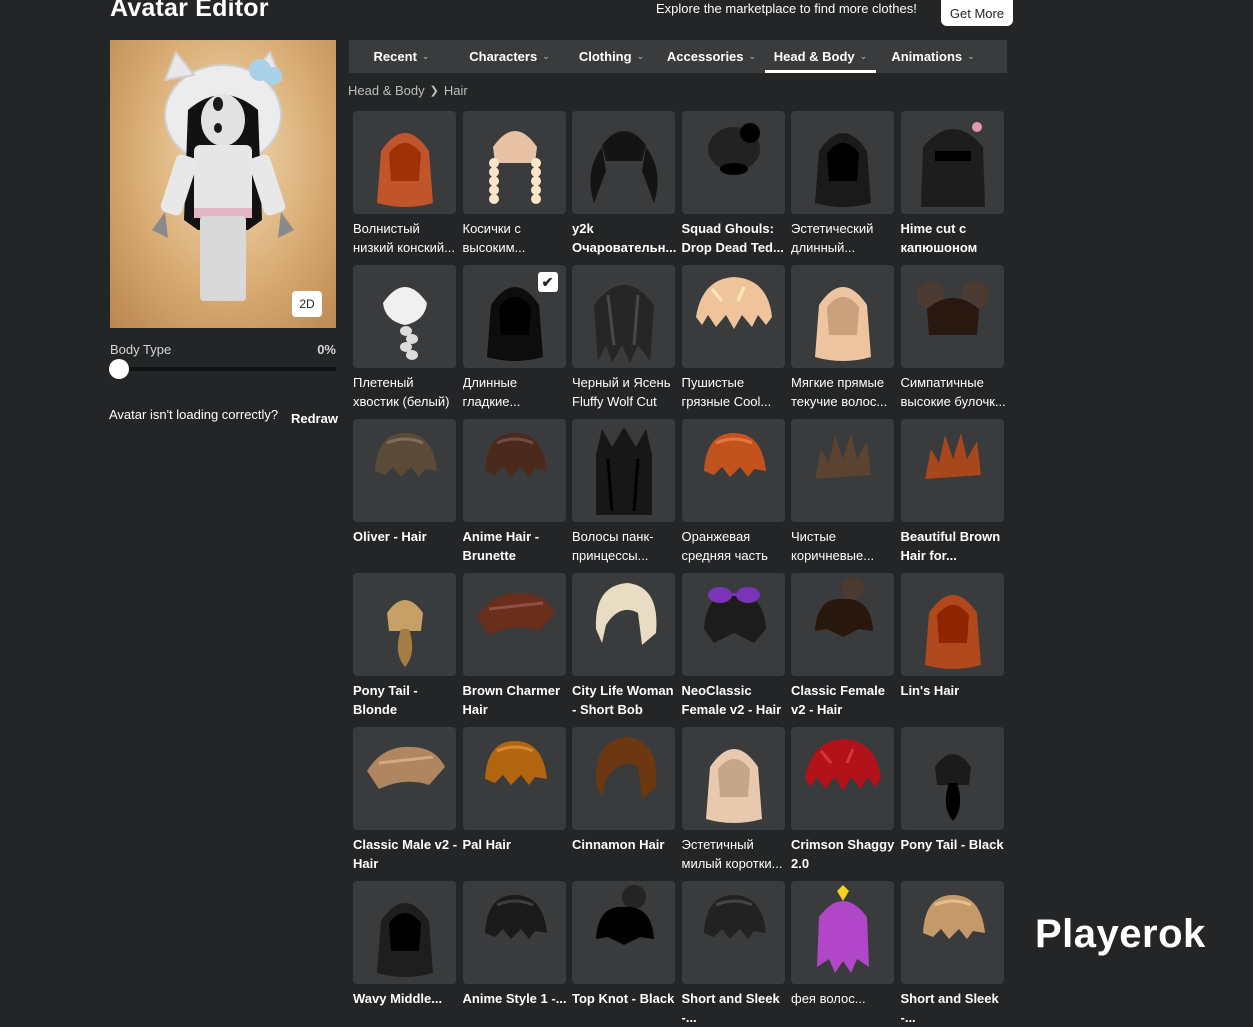 This screenshot has height=1027, width=1253. I want to click on hair-item-card: NeoClassic Female v2 - Hair, so click(733, 646).